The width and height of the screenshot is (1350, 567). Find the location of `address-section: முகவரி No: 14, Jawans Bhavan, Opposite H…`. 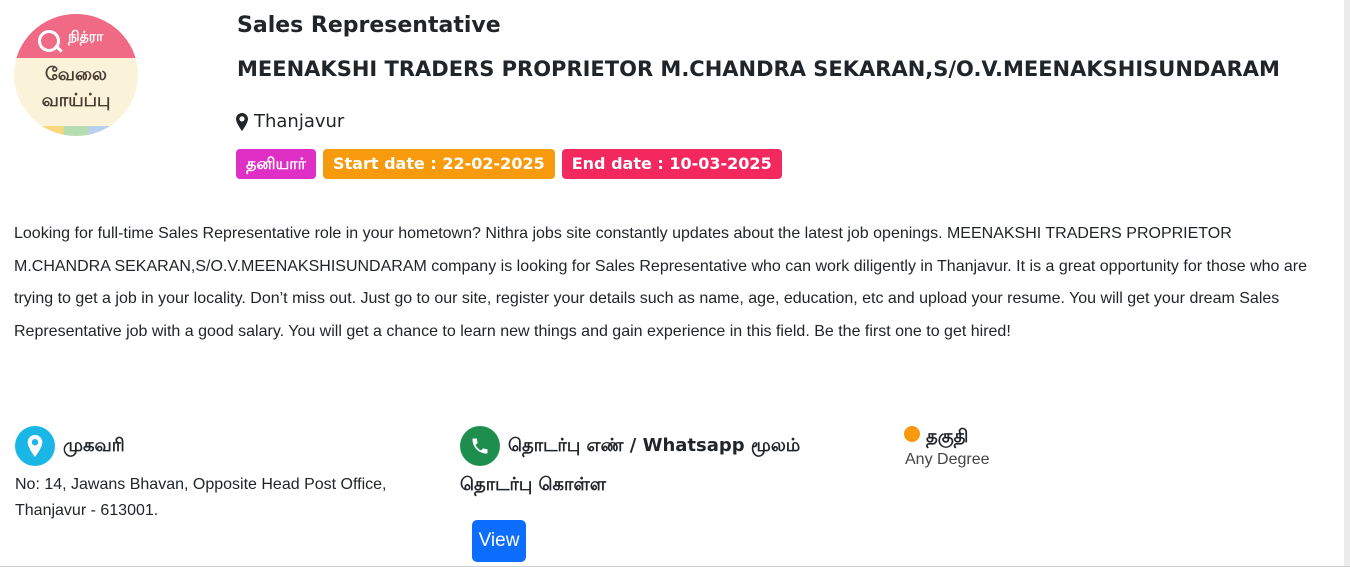

address-section: முகவரி No: 14, Jawans Bhavan, Opposite H… is located at coordinates (225, 475).